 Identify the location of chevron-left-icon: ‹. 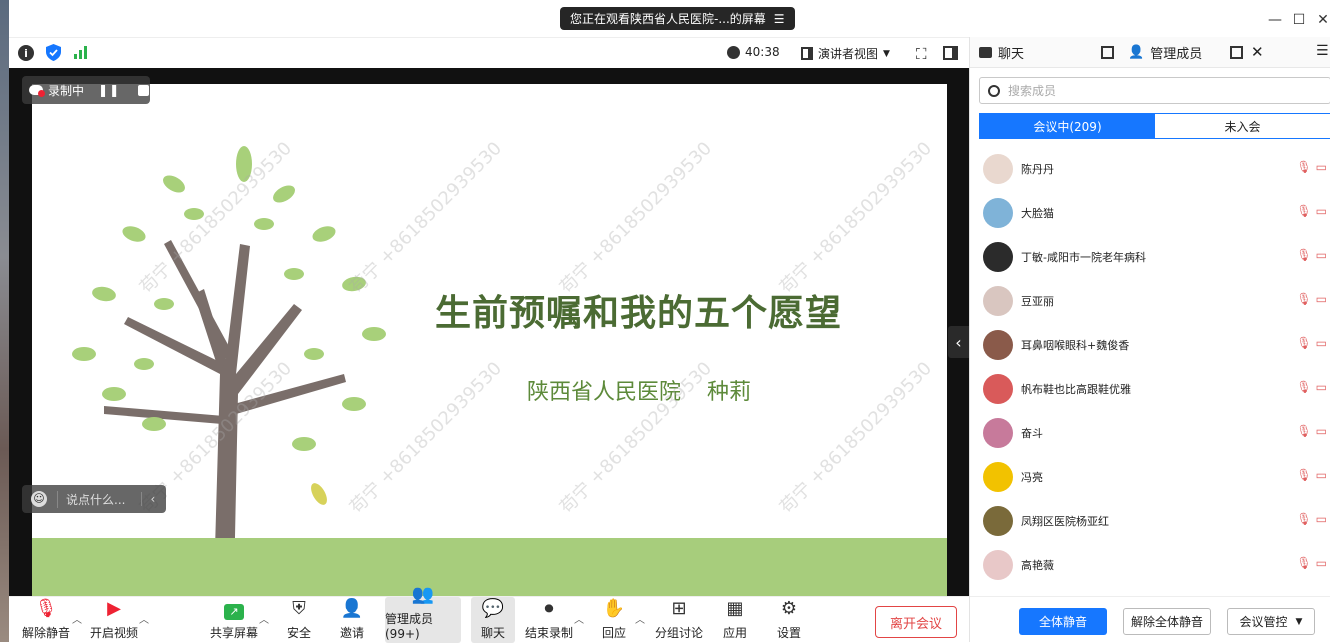
(148, 499).